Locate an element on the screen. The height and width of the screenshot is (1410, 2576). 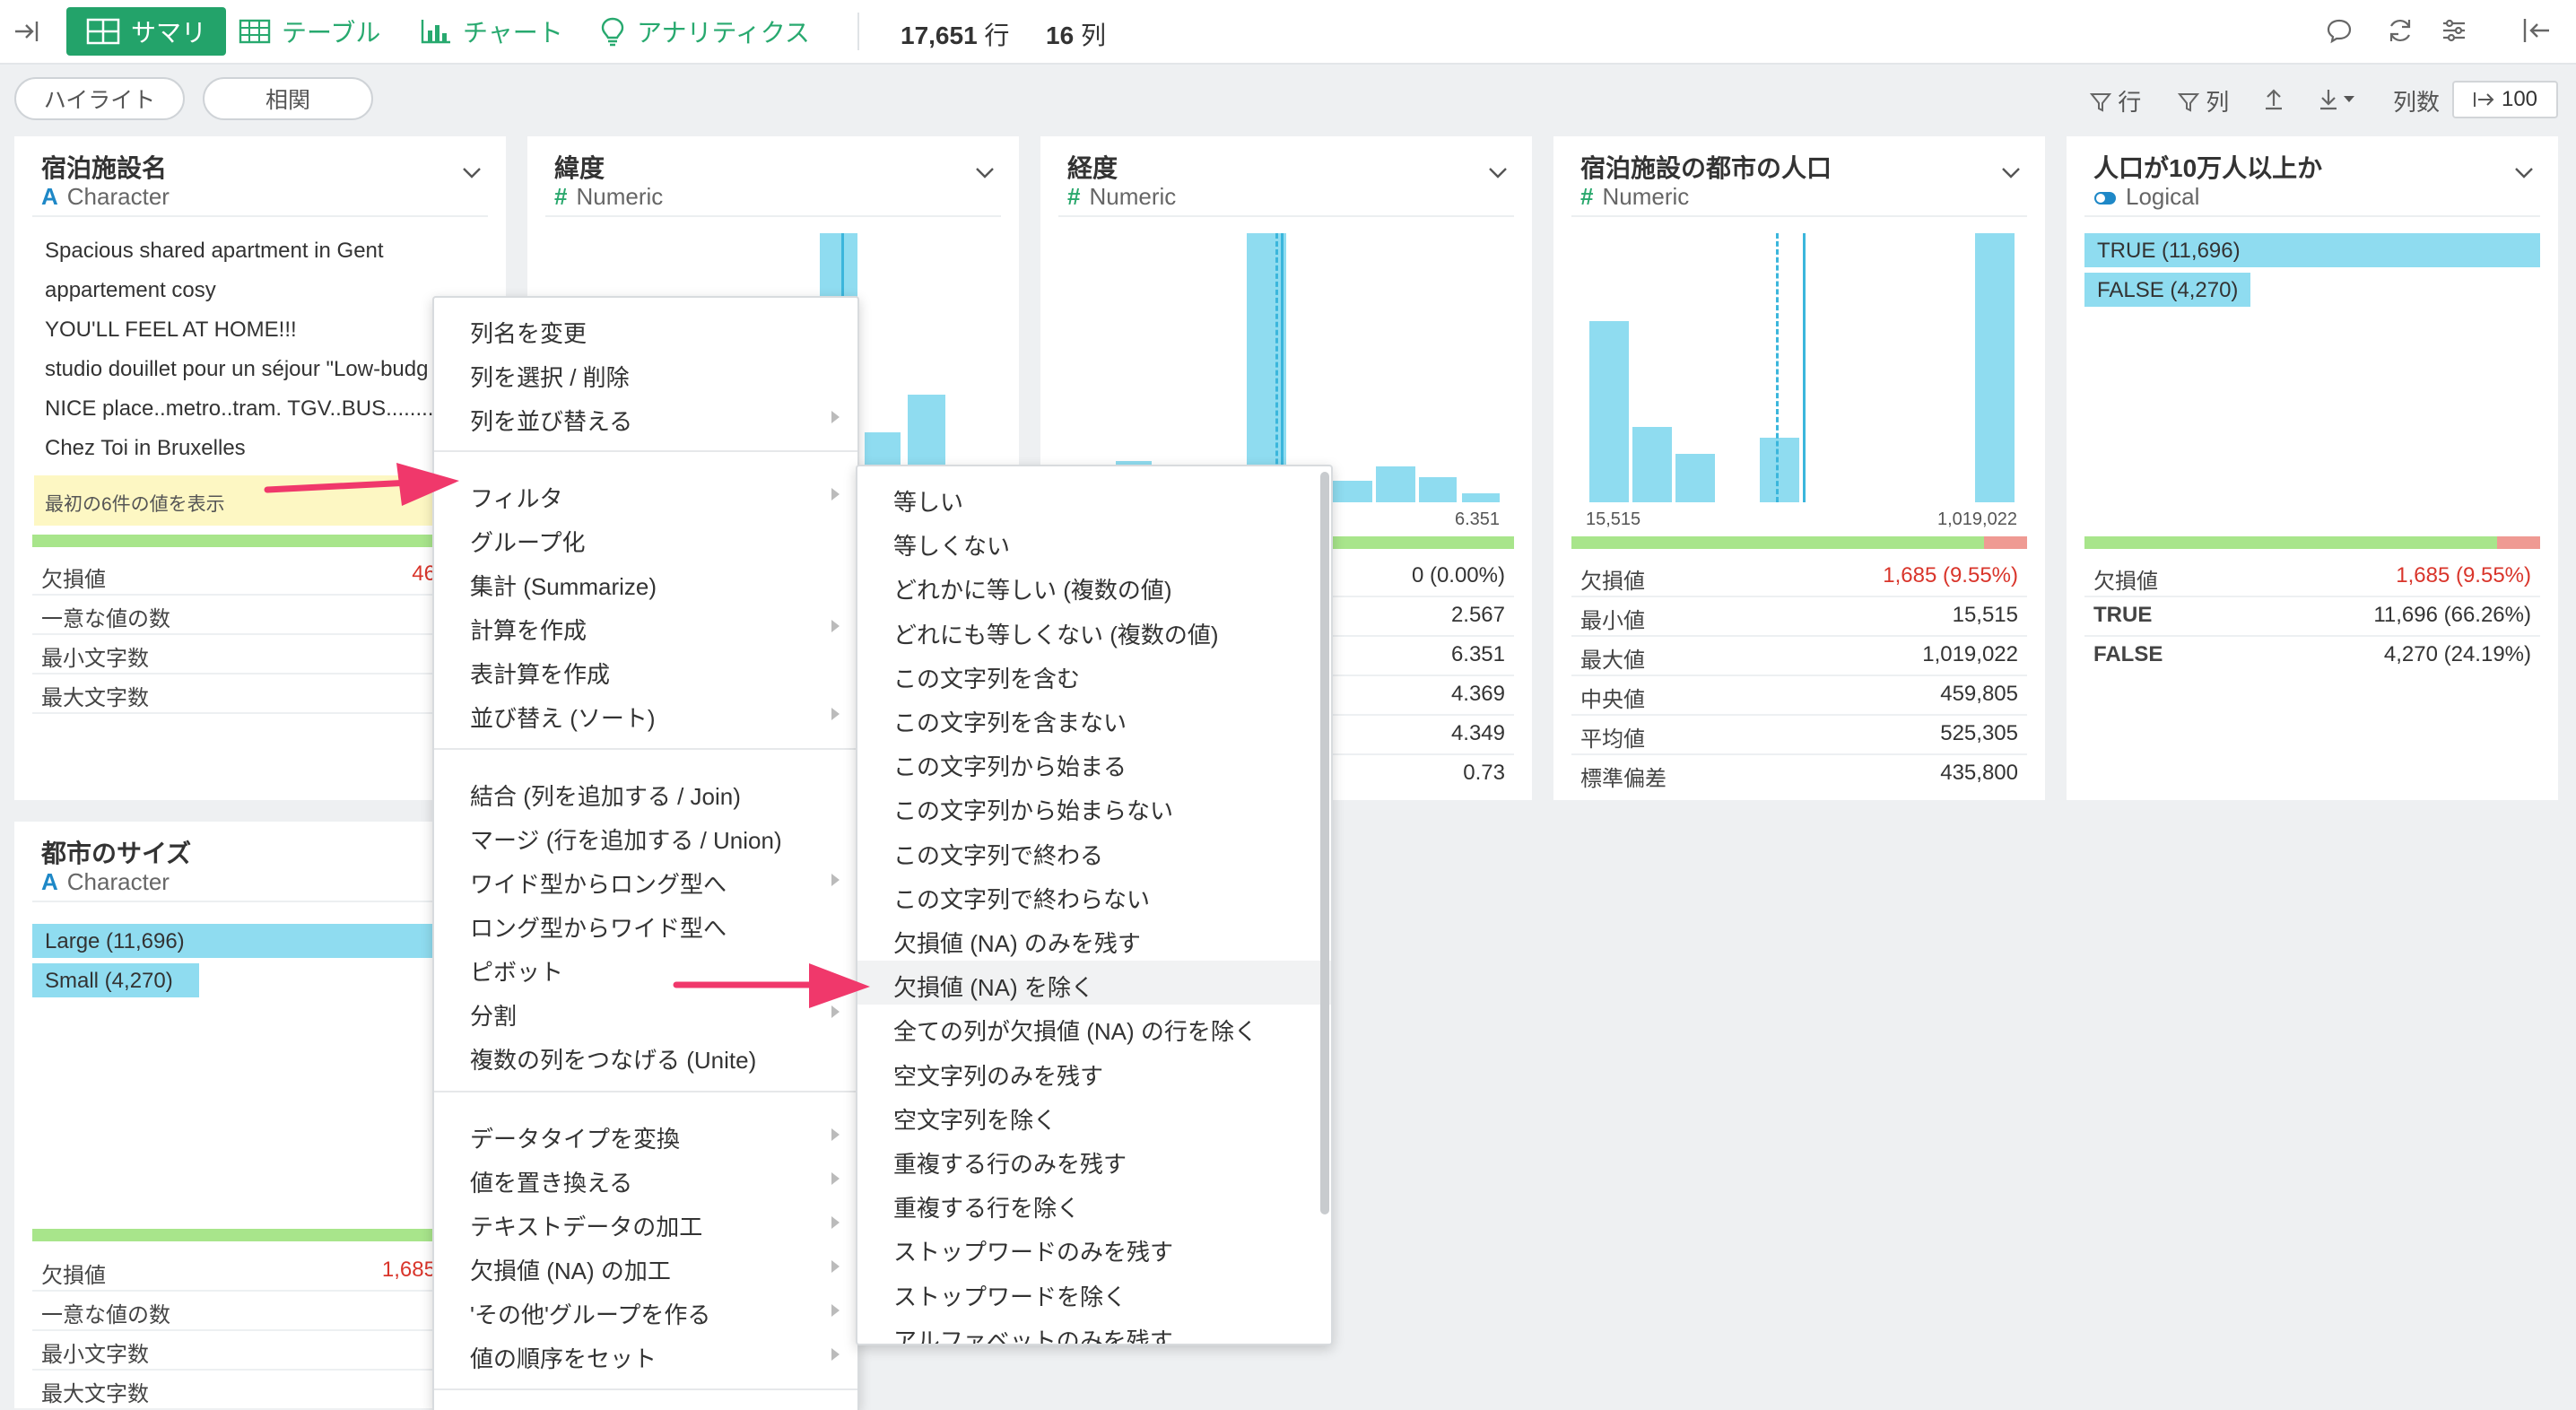
menu-item-set-order: 値の順序をセット is located at coordinates (645, 1354).